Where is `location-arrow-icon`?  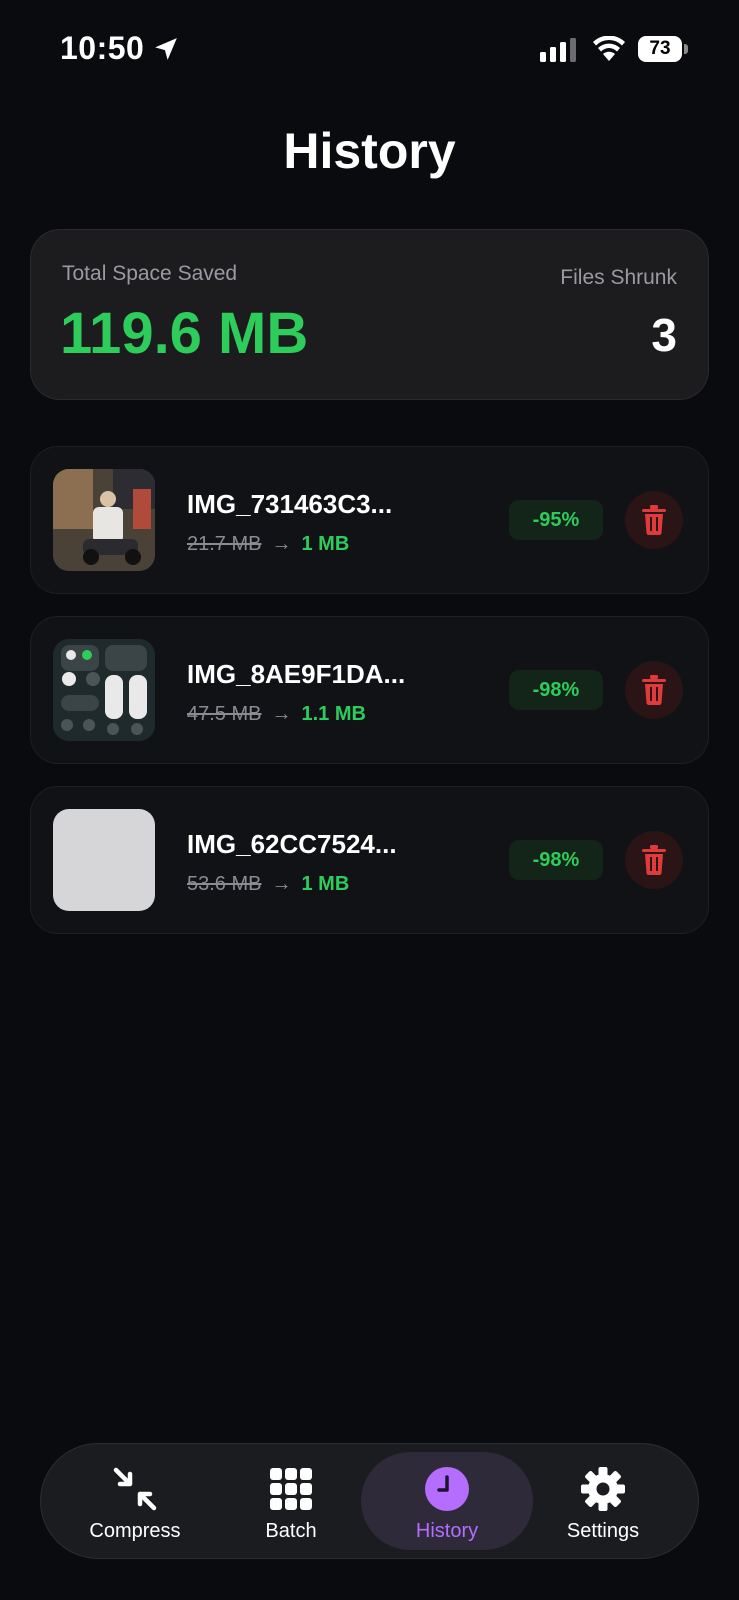 location-arrow-icon is located at coordinates (166, 49).